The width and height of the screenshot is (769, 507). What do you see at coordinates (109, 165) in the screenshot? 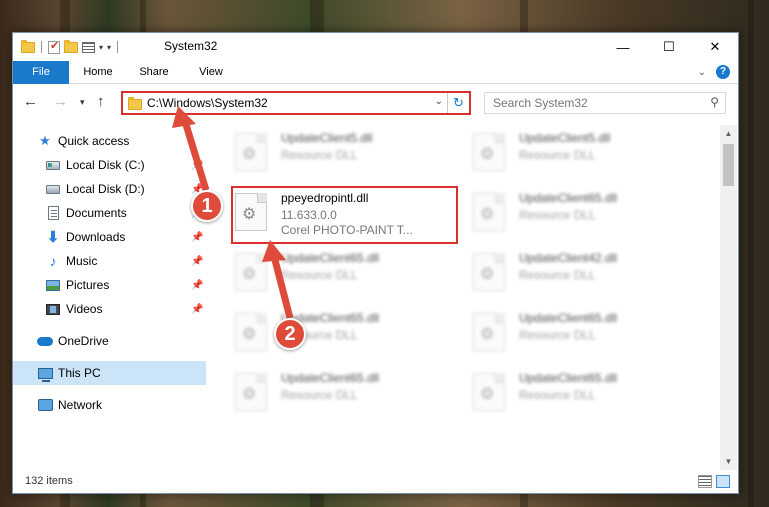
I see `sidebar-item-local-disk-c: Local Disk (C:) 📌` at bounding box center [109, 165].